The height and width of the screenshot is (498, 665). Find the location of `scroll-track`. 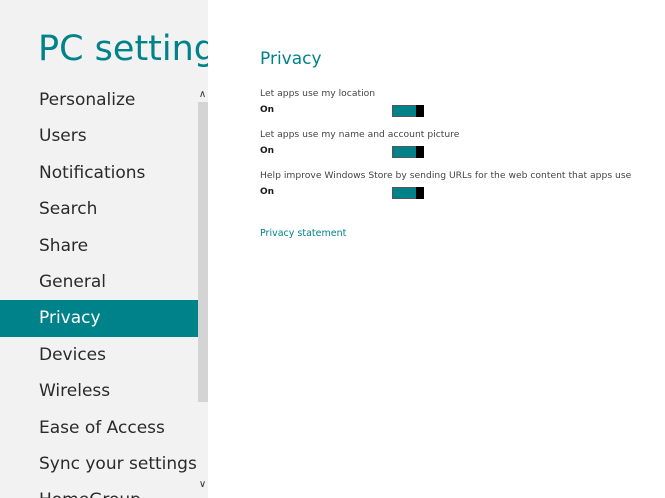

scroll-track is located at coordinates (203, 291).